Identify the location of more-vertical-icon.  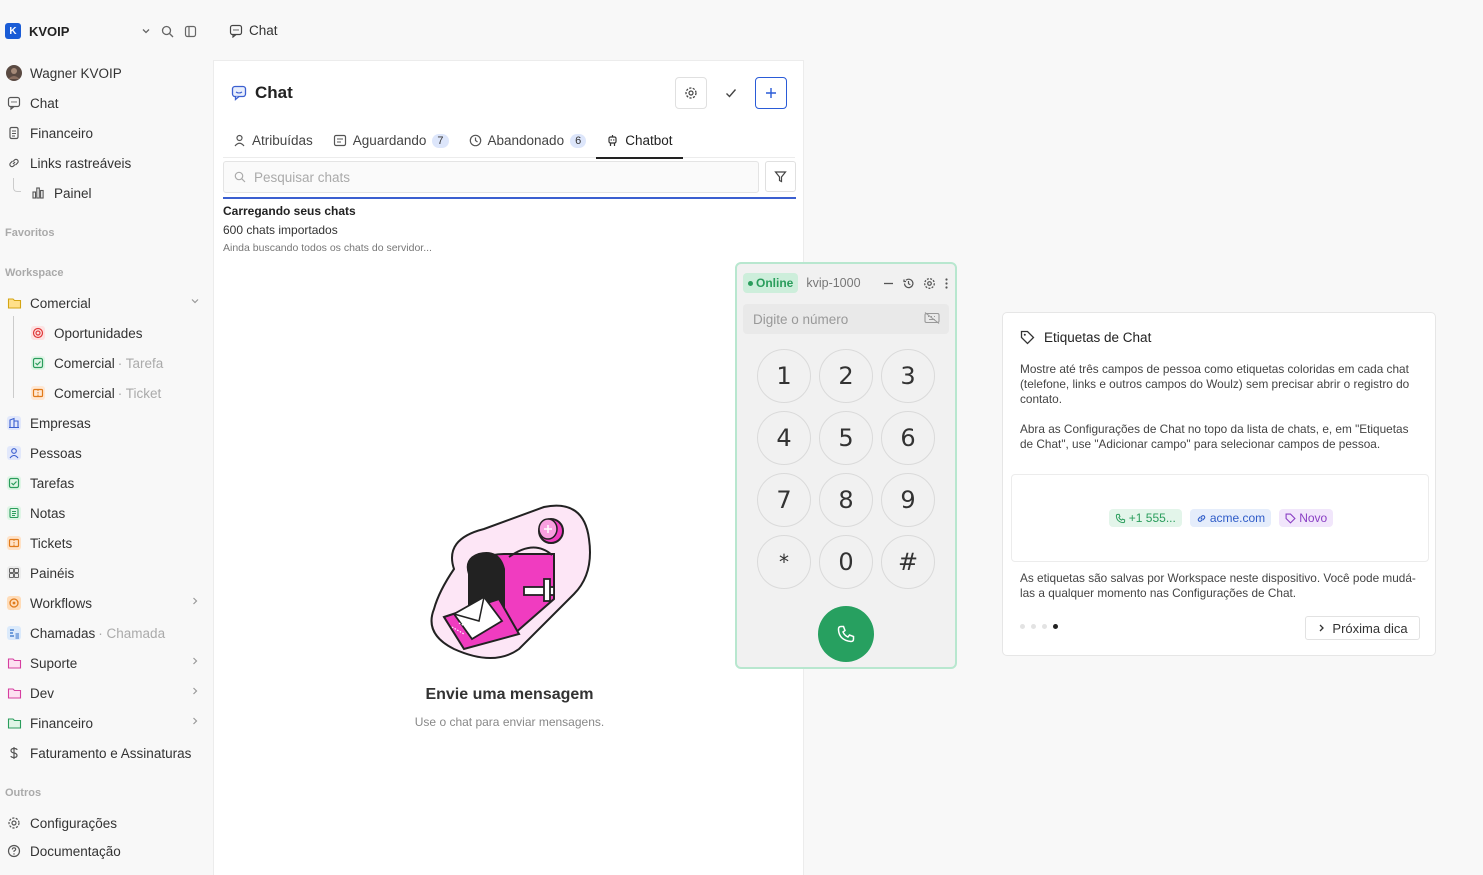
(946, 283).